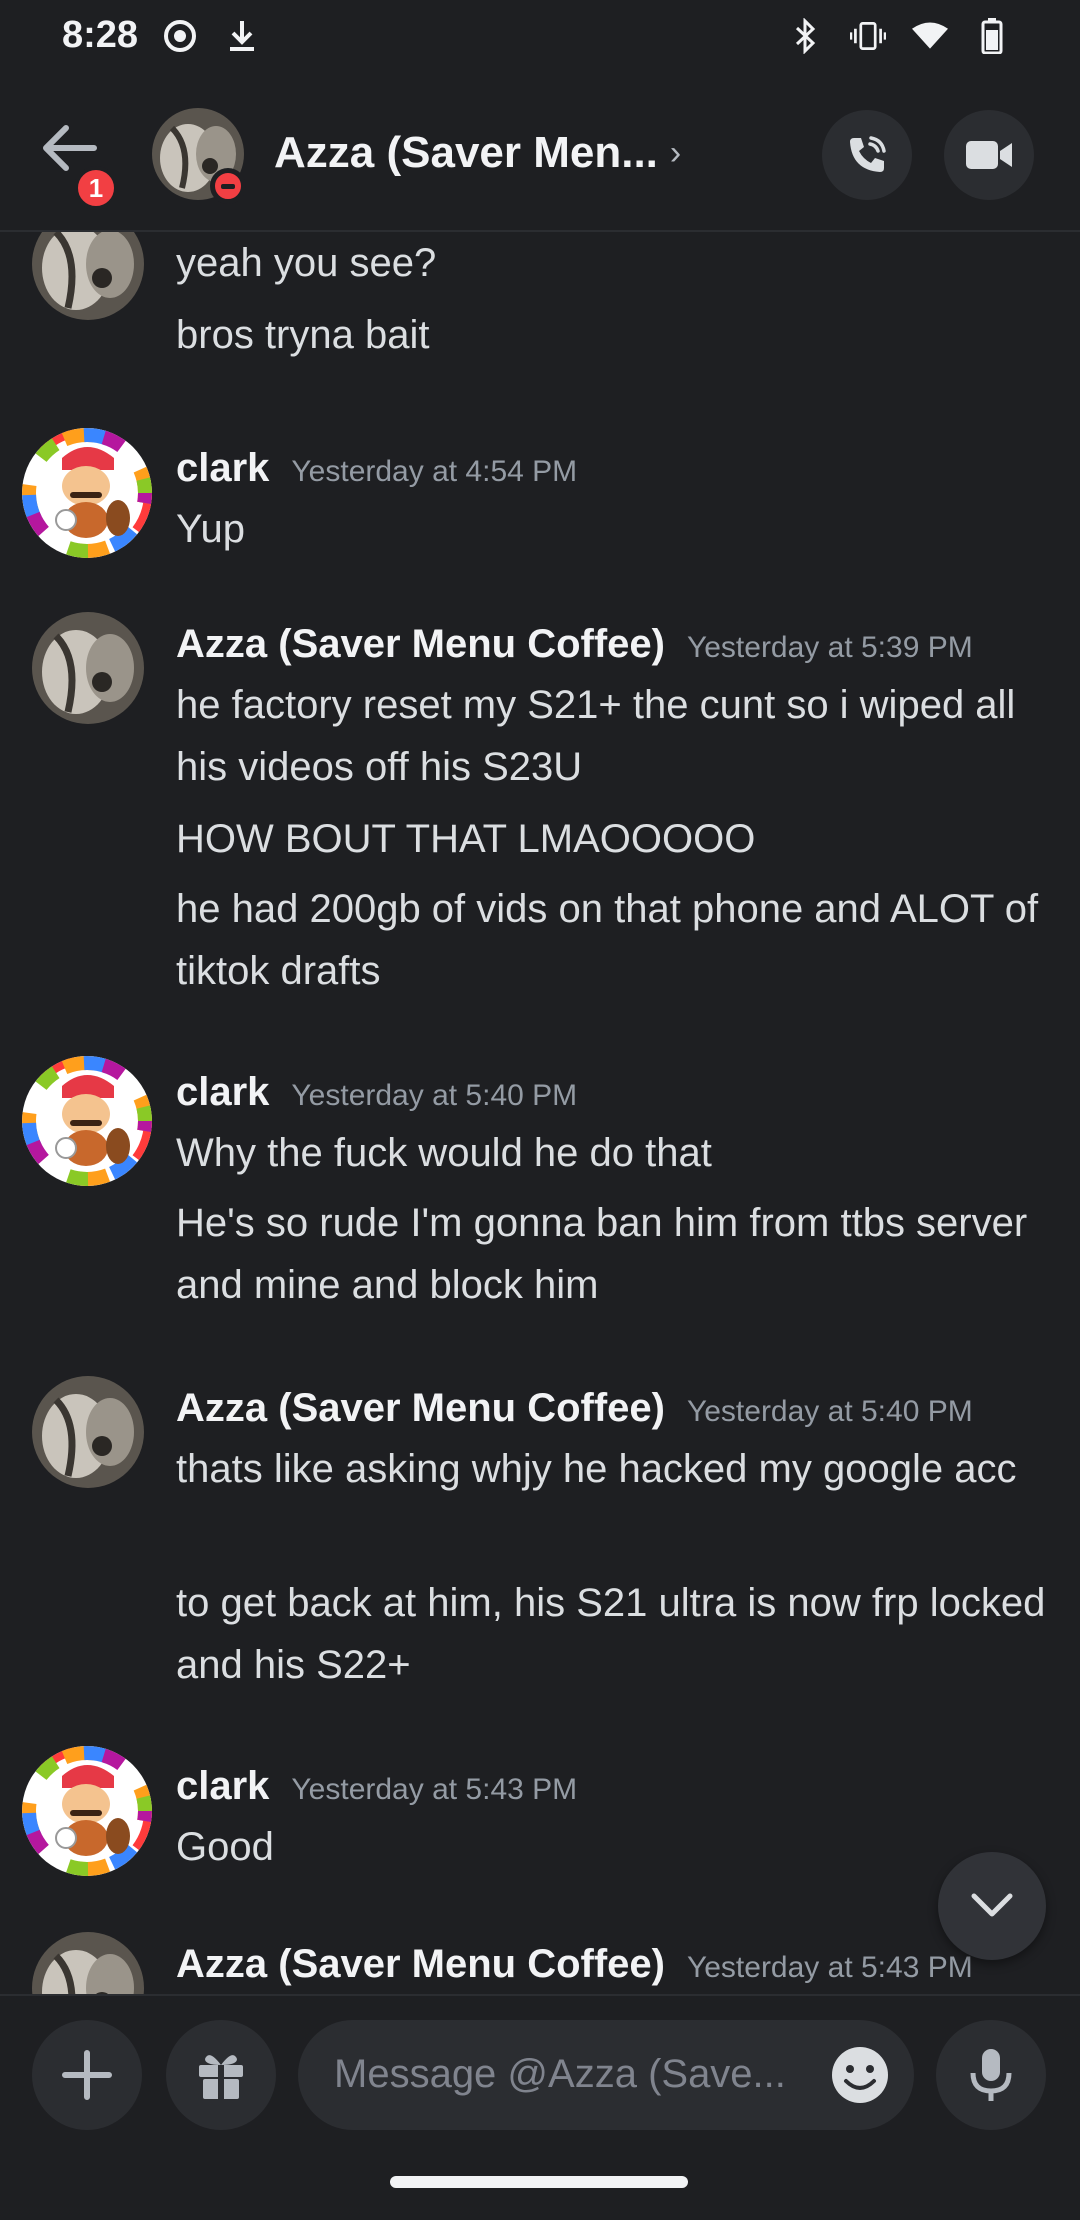 This screenshot has height=2220, width=1080. What do you see at coordinates (992, 36) in the screenshot?
I see `battery-icon` at bounding box center [992, 36].